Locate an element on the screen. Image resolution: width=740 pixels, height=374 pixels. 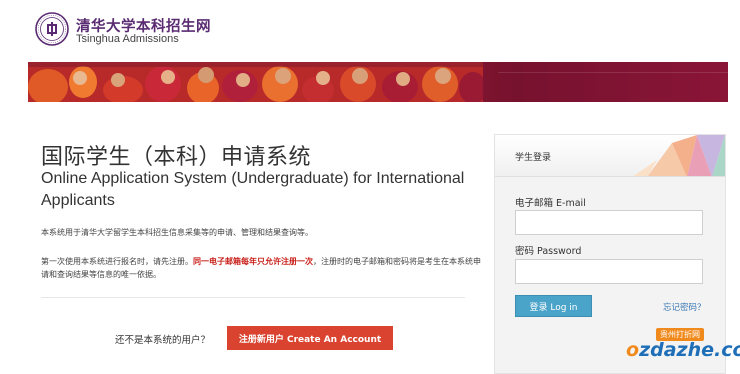
forgot-password-link: 忘记密码？ is located at coordinates (684, 307).